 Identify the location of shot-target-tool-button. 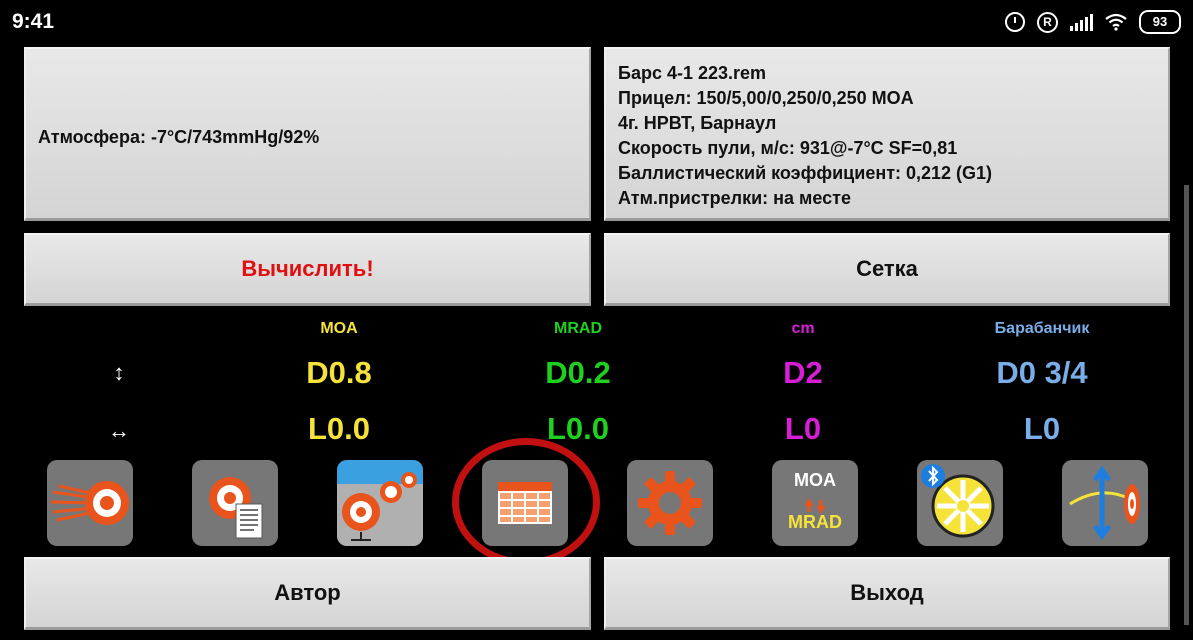
(90, 503).